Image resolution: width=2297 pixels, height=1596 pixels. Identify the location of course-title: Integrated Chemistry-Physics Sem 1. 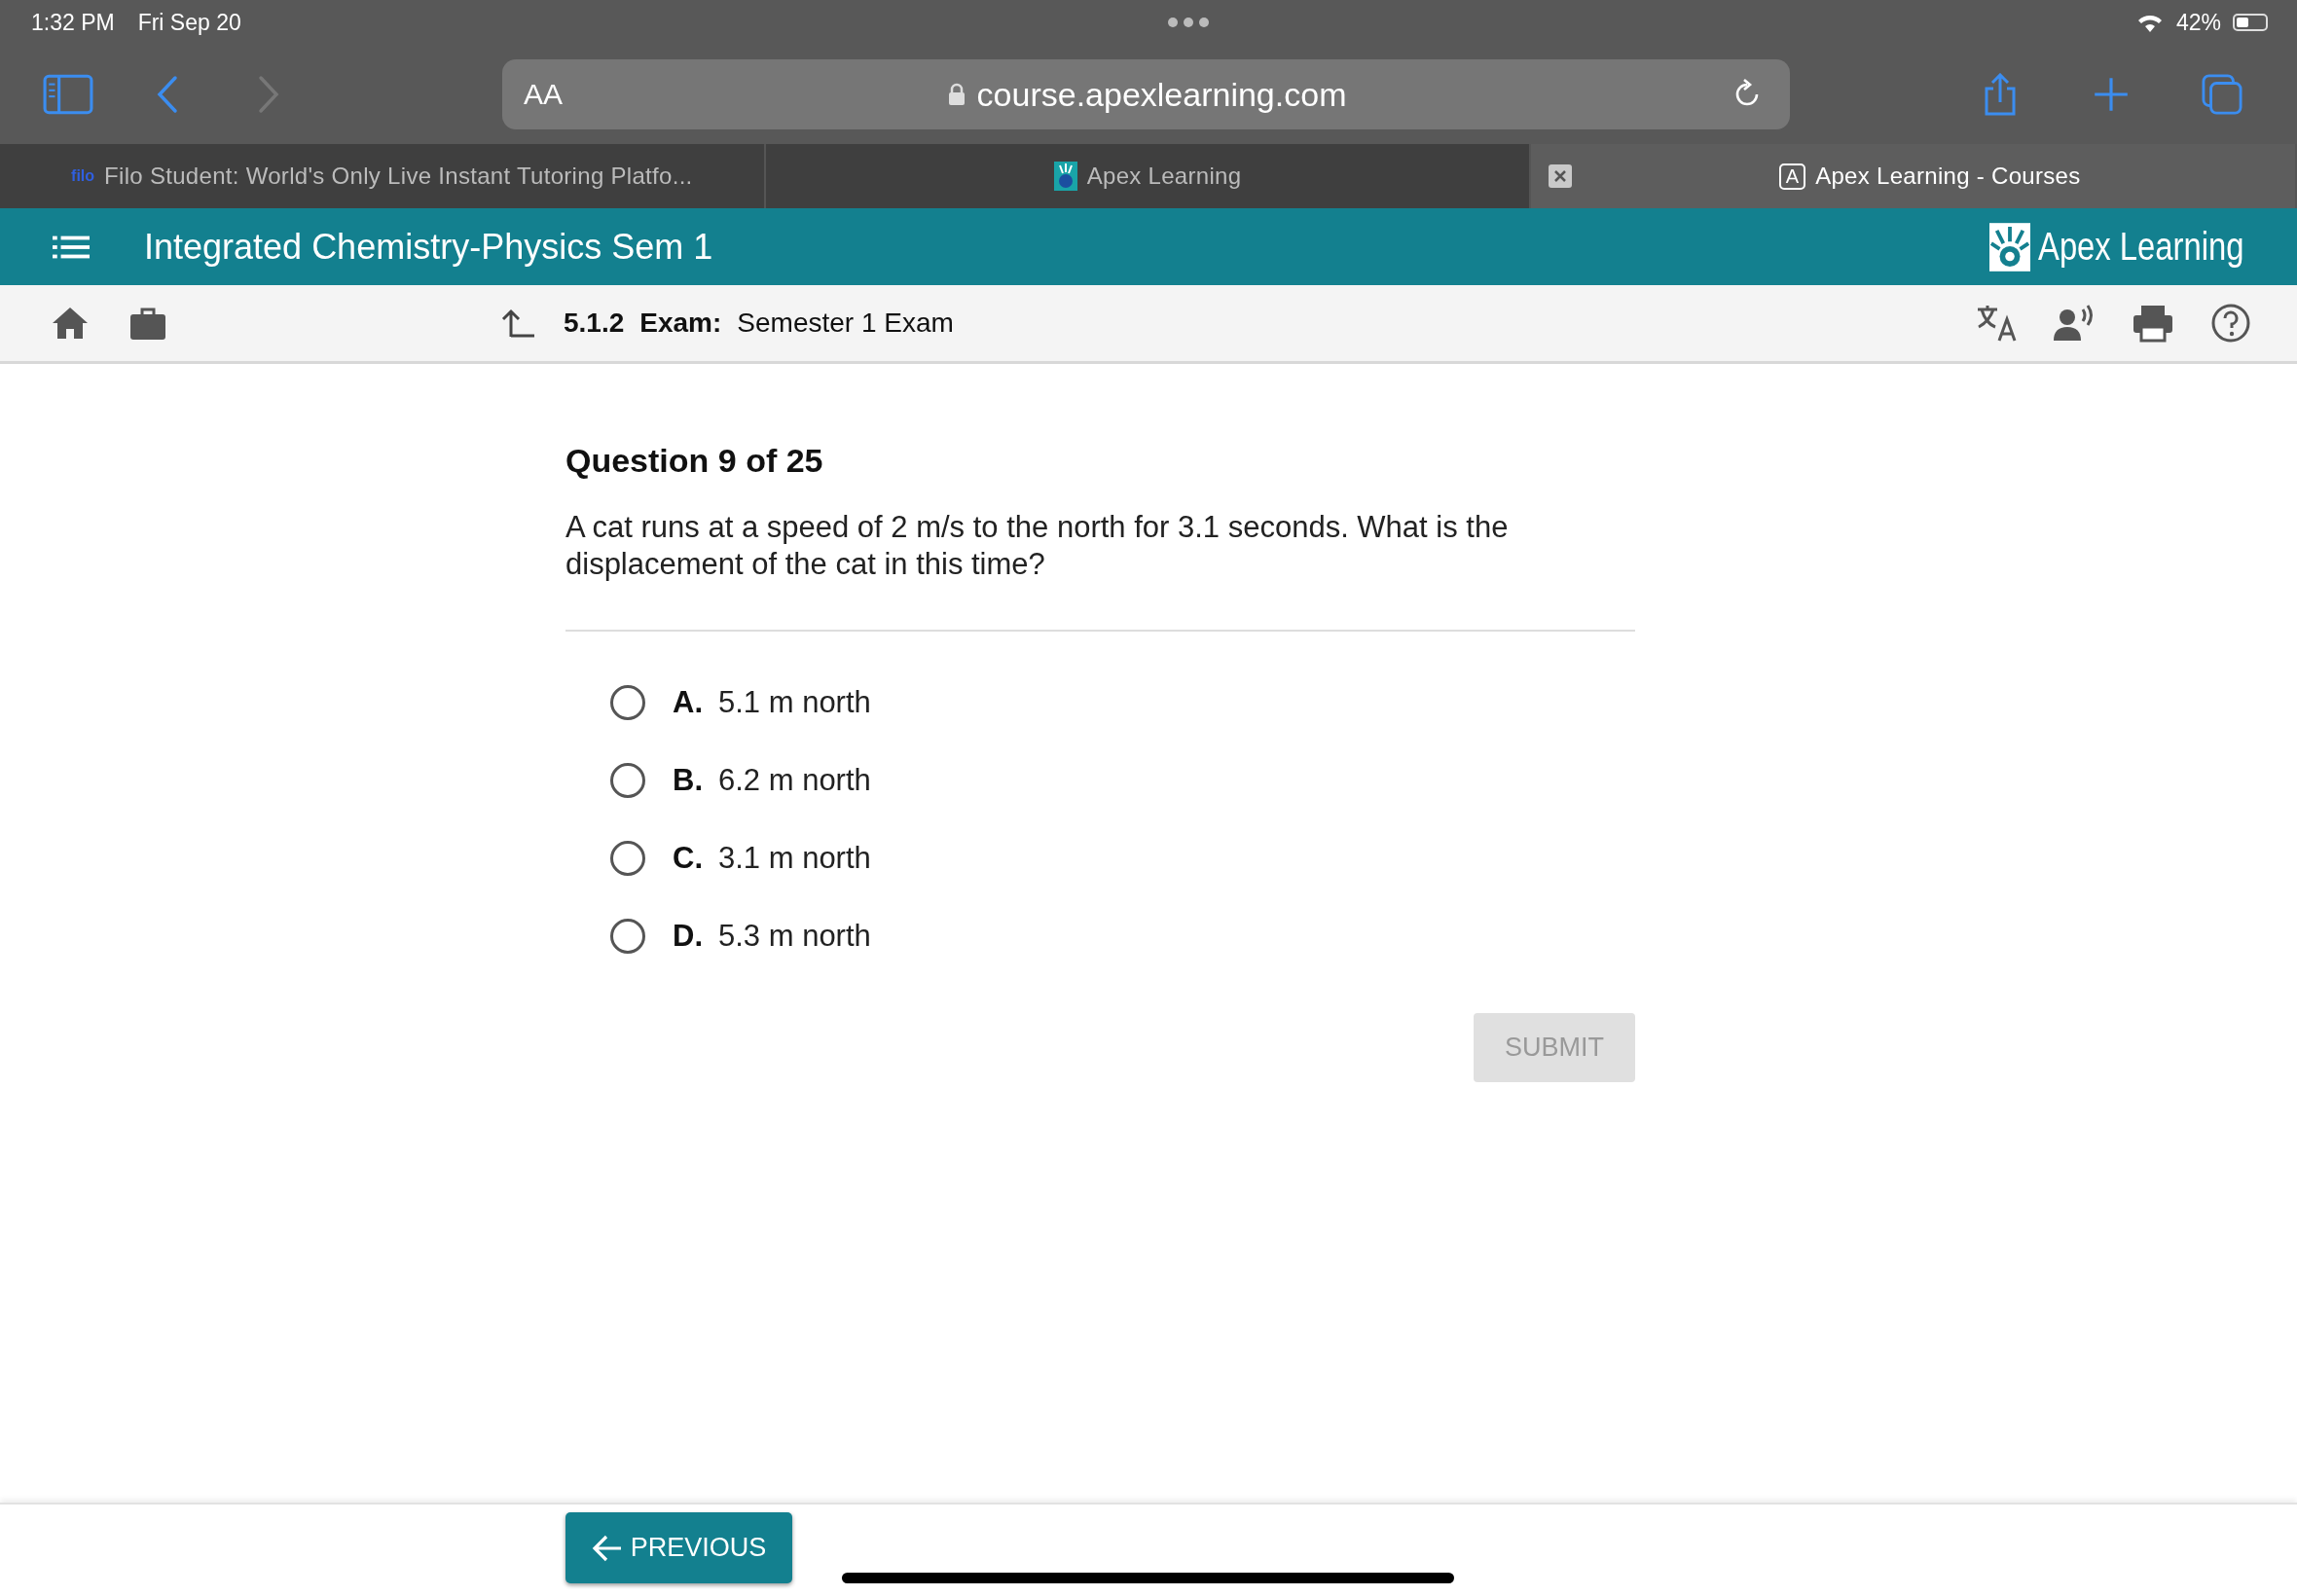
(428, 247).